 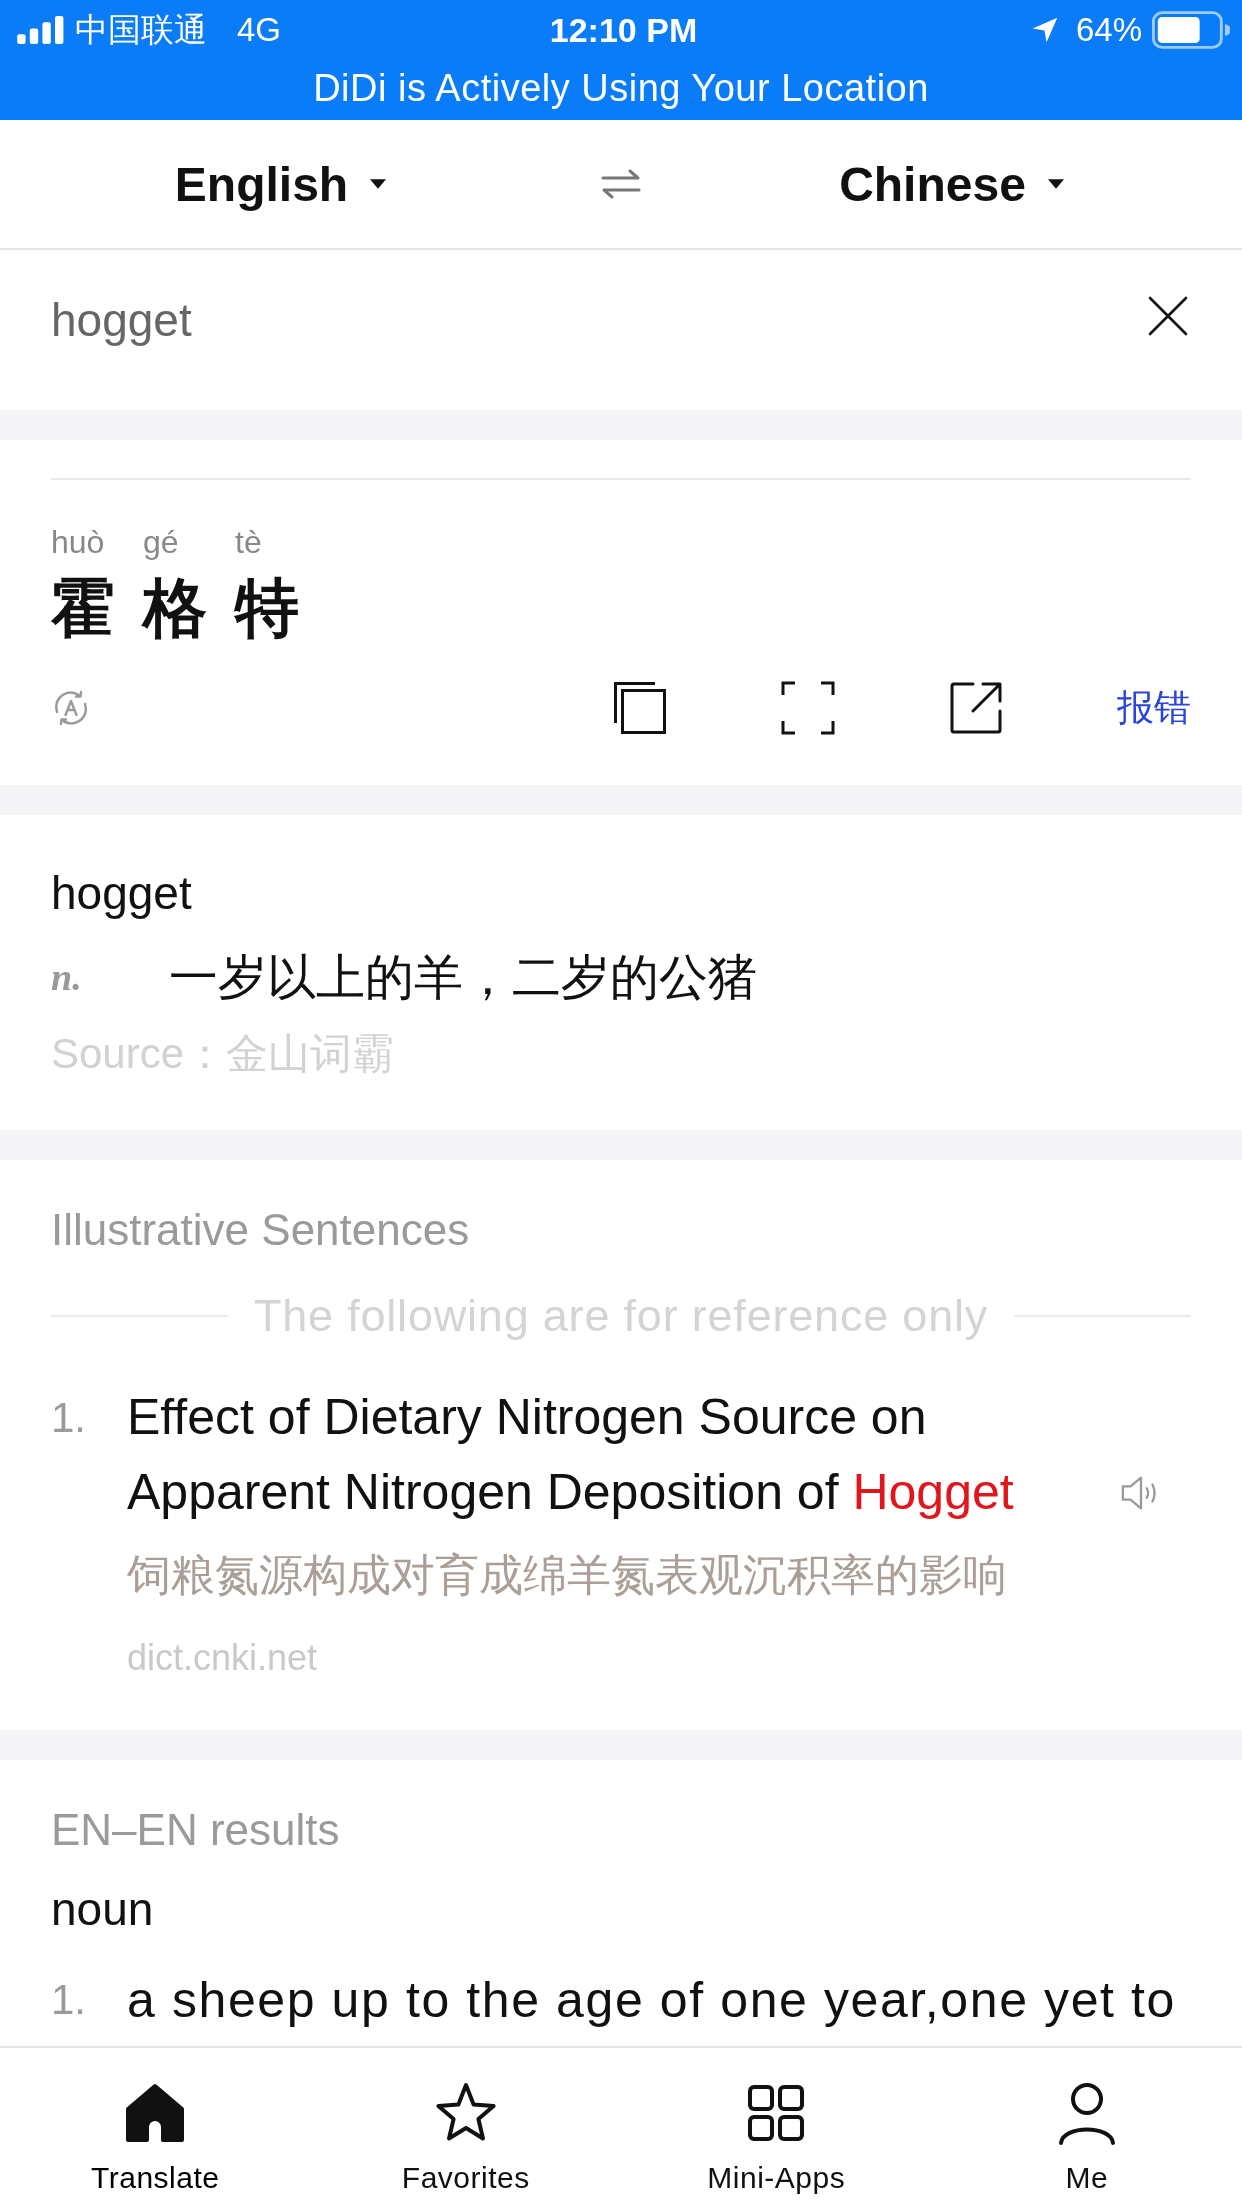 What do you see at coordinates (67, 977) in the screenshot?
I see `part-of-speech: n.` at bounding box center [67, 977].